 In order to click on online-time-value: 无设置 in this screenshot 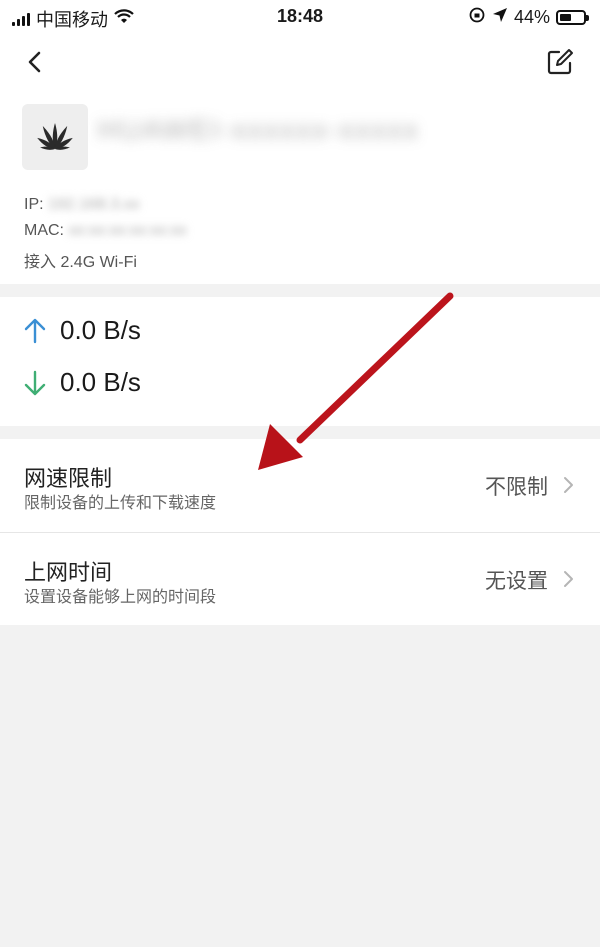, I will do `click(516, 581)`.